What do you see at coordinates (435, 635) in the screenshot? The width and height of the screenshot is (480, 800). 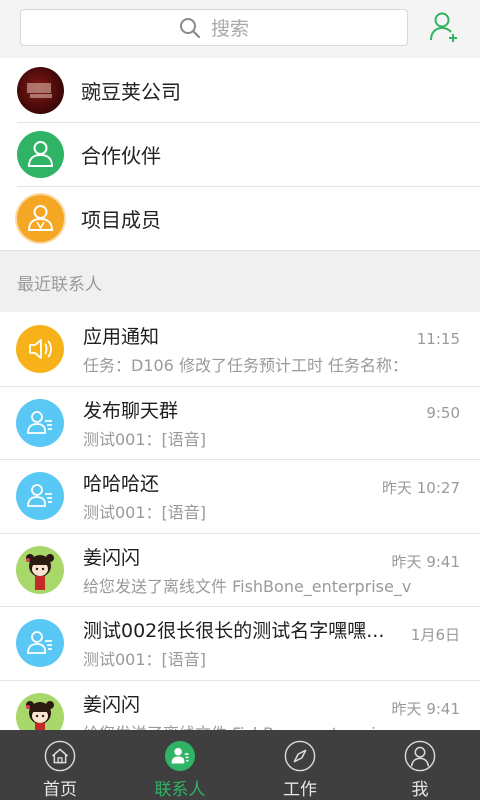 I see `timestamp: 1月6日` at bounding box center [435, 635].